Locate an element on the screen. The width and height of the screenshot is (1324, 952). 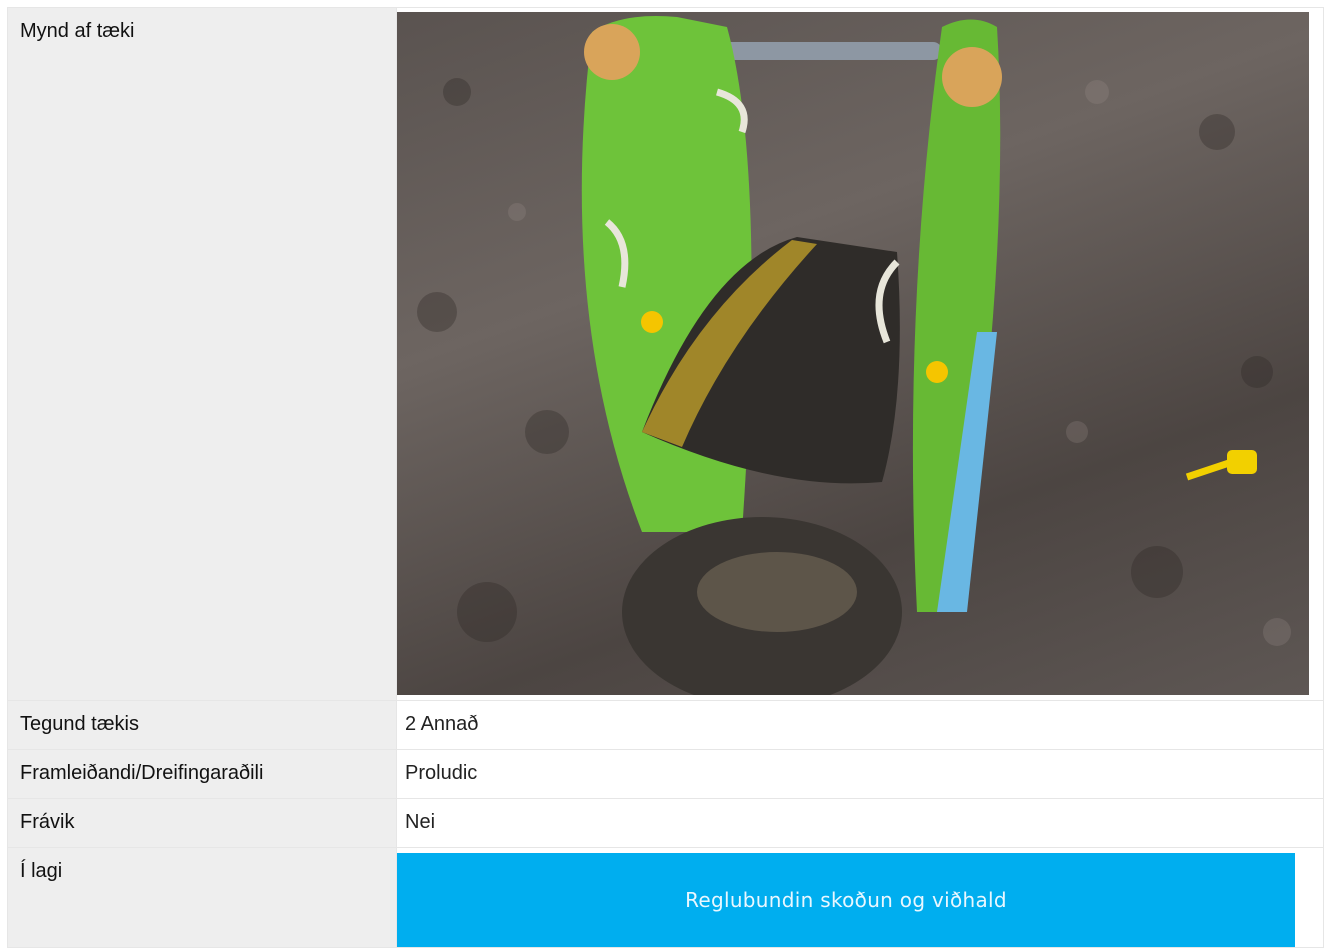
row-manufacturer: Framleiðandi/Dreifingaraðili Proludic is located at coordinates (665, 774).